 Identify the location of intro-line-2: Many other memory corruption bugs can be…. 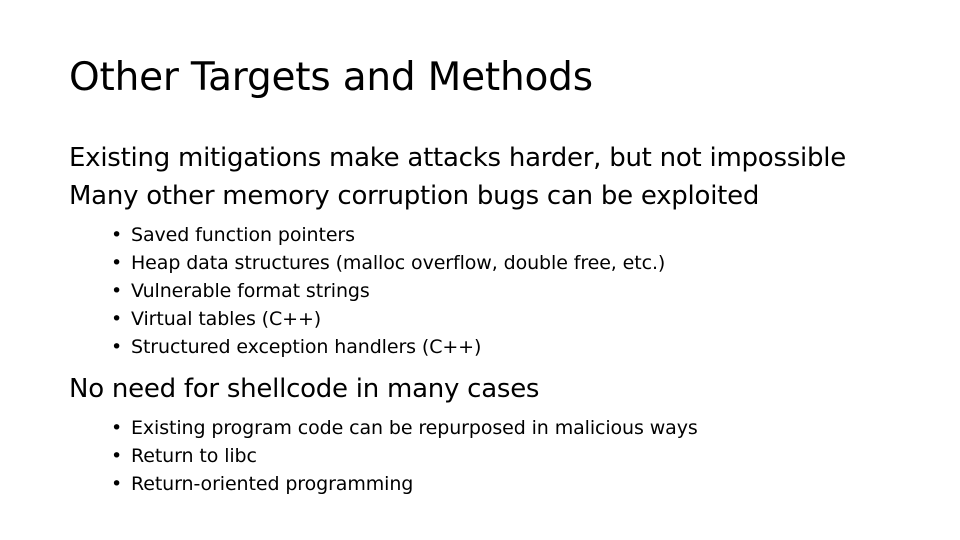
(414, 195).